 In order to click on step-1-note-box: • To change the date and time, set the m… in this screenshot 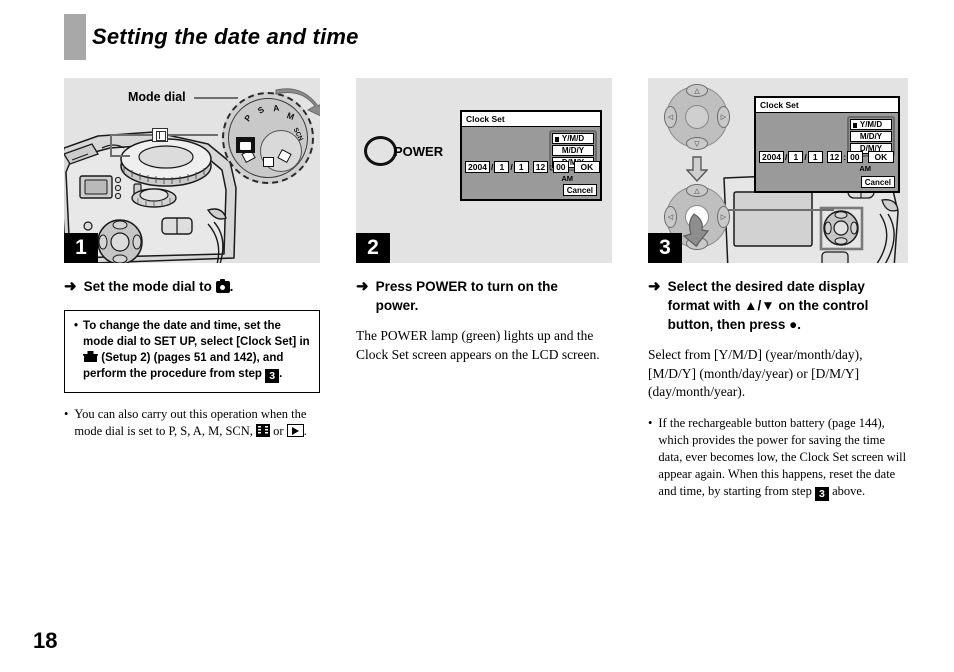, I will do `click(192, 351)`.